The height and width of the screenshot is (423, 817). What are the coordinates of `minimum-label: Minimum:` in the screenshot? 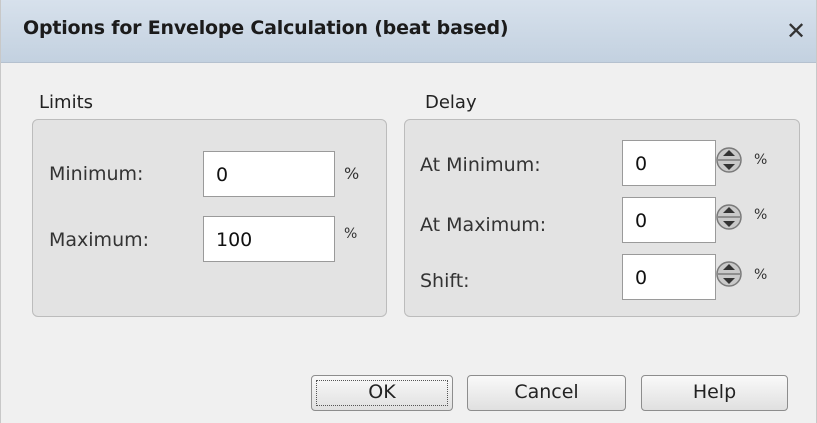 It's located at (96, 174).